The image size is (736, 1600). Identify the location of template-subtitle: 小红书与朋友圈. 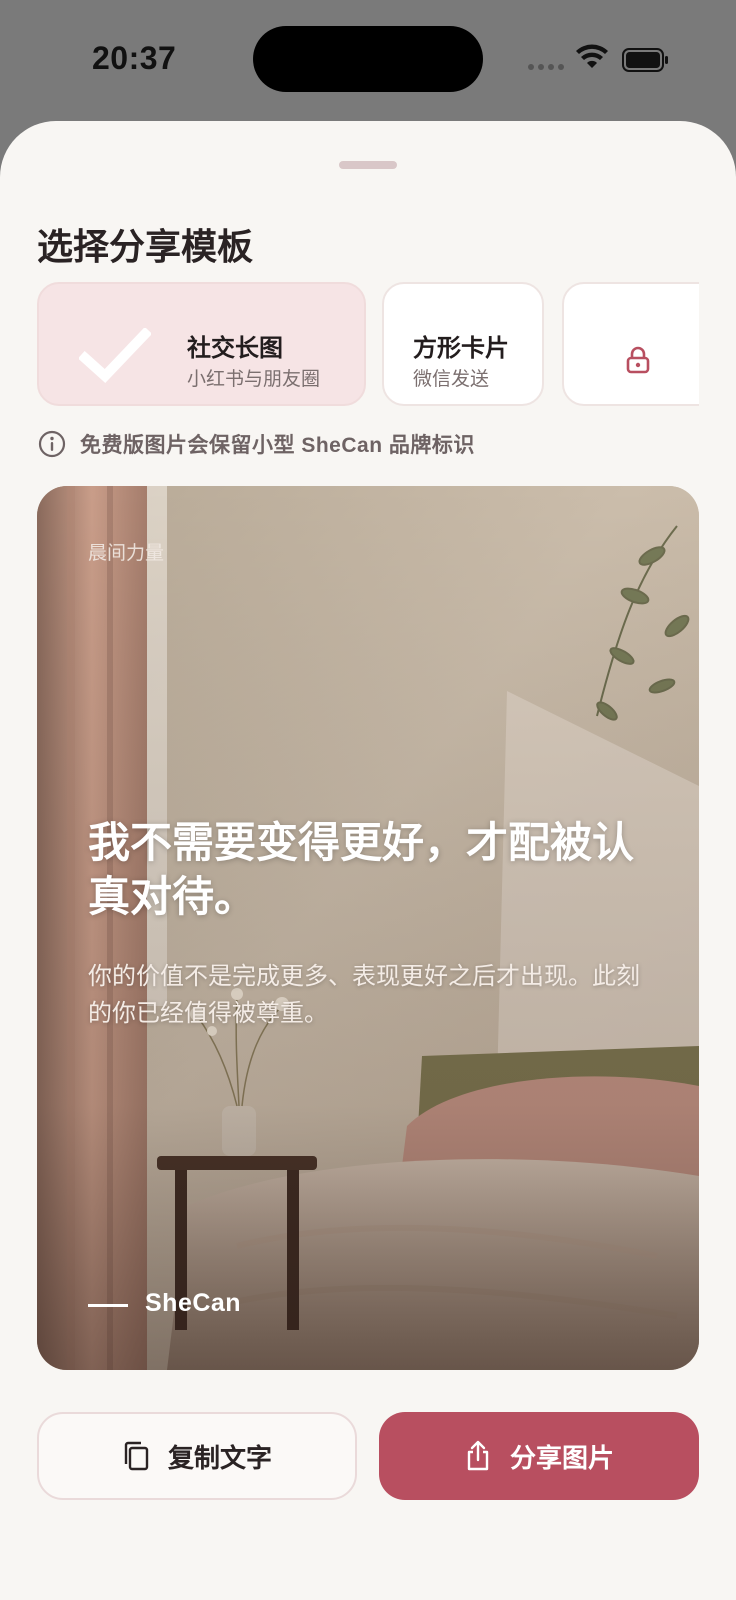
(254, 379).